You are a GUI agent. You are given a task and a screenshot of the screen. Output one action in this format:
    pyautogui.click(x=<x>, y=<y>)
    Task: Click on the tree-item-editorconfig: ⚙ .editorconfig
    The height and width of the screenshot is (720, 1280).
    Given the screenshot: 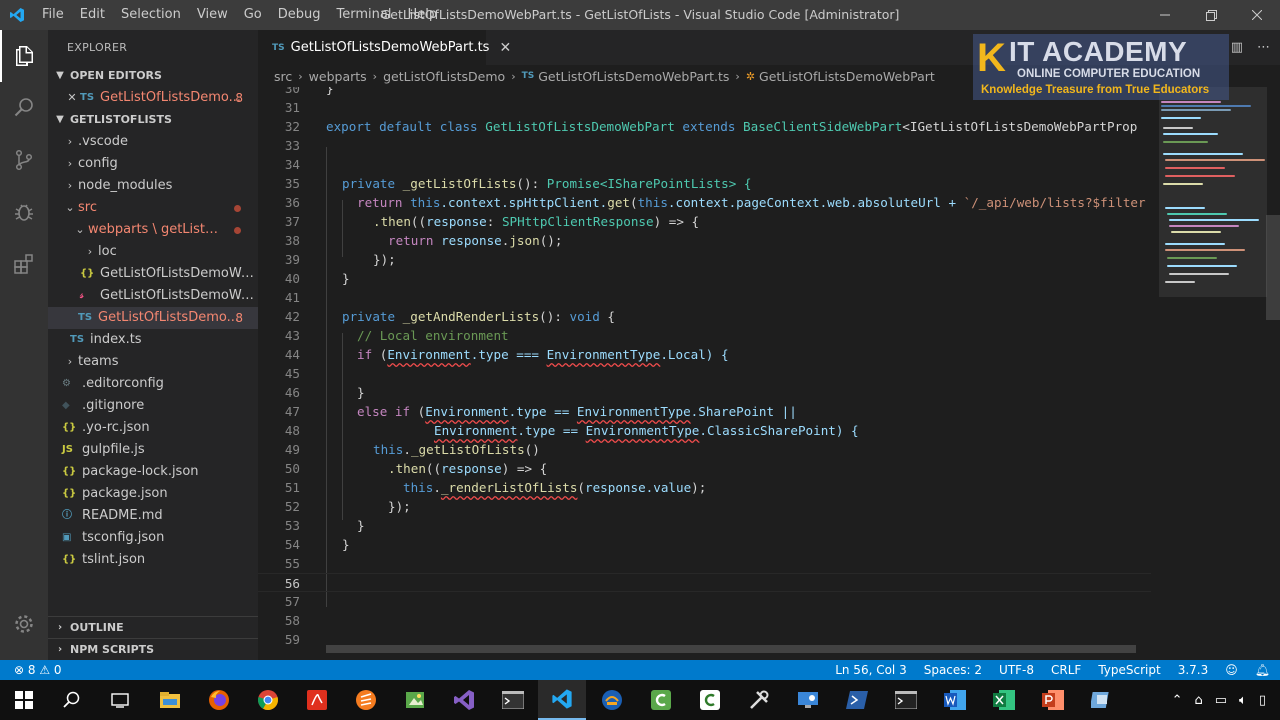 What is the action you would take?
    pyautogui.click(x=153, y=384)
    